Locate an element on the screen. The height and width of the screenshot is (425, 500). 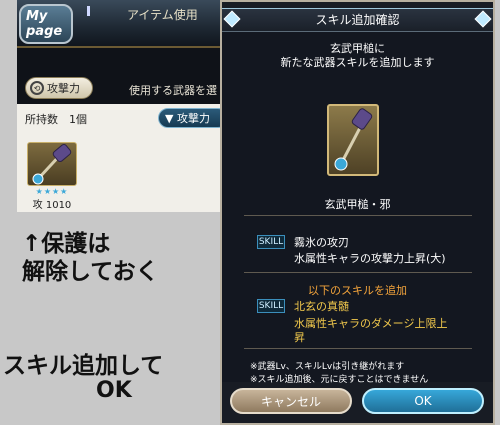
annotation-ok: スキル追加して is located at coordinates (83, 366).